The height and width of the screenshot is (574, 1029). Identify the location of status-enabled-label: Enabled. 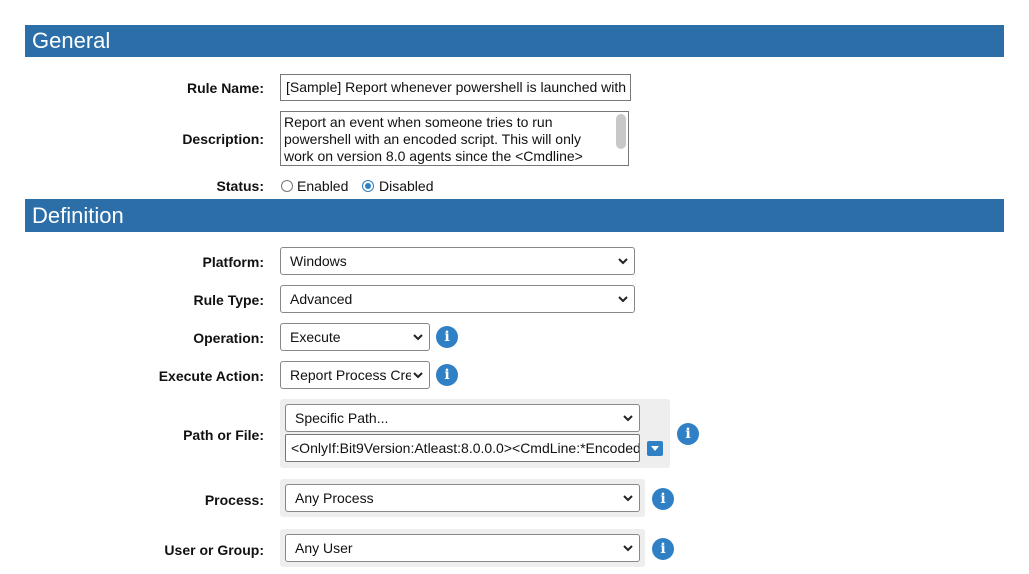
(322, 186).